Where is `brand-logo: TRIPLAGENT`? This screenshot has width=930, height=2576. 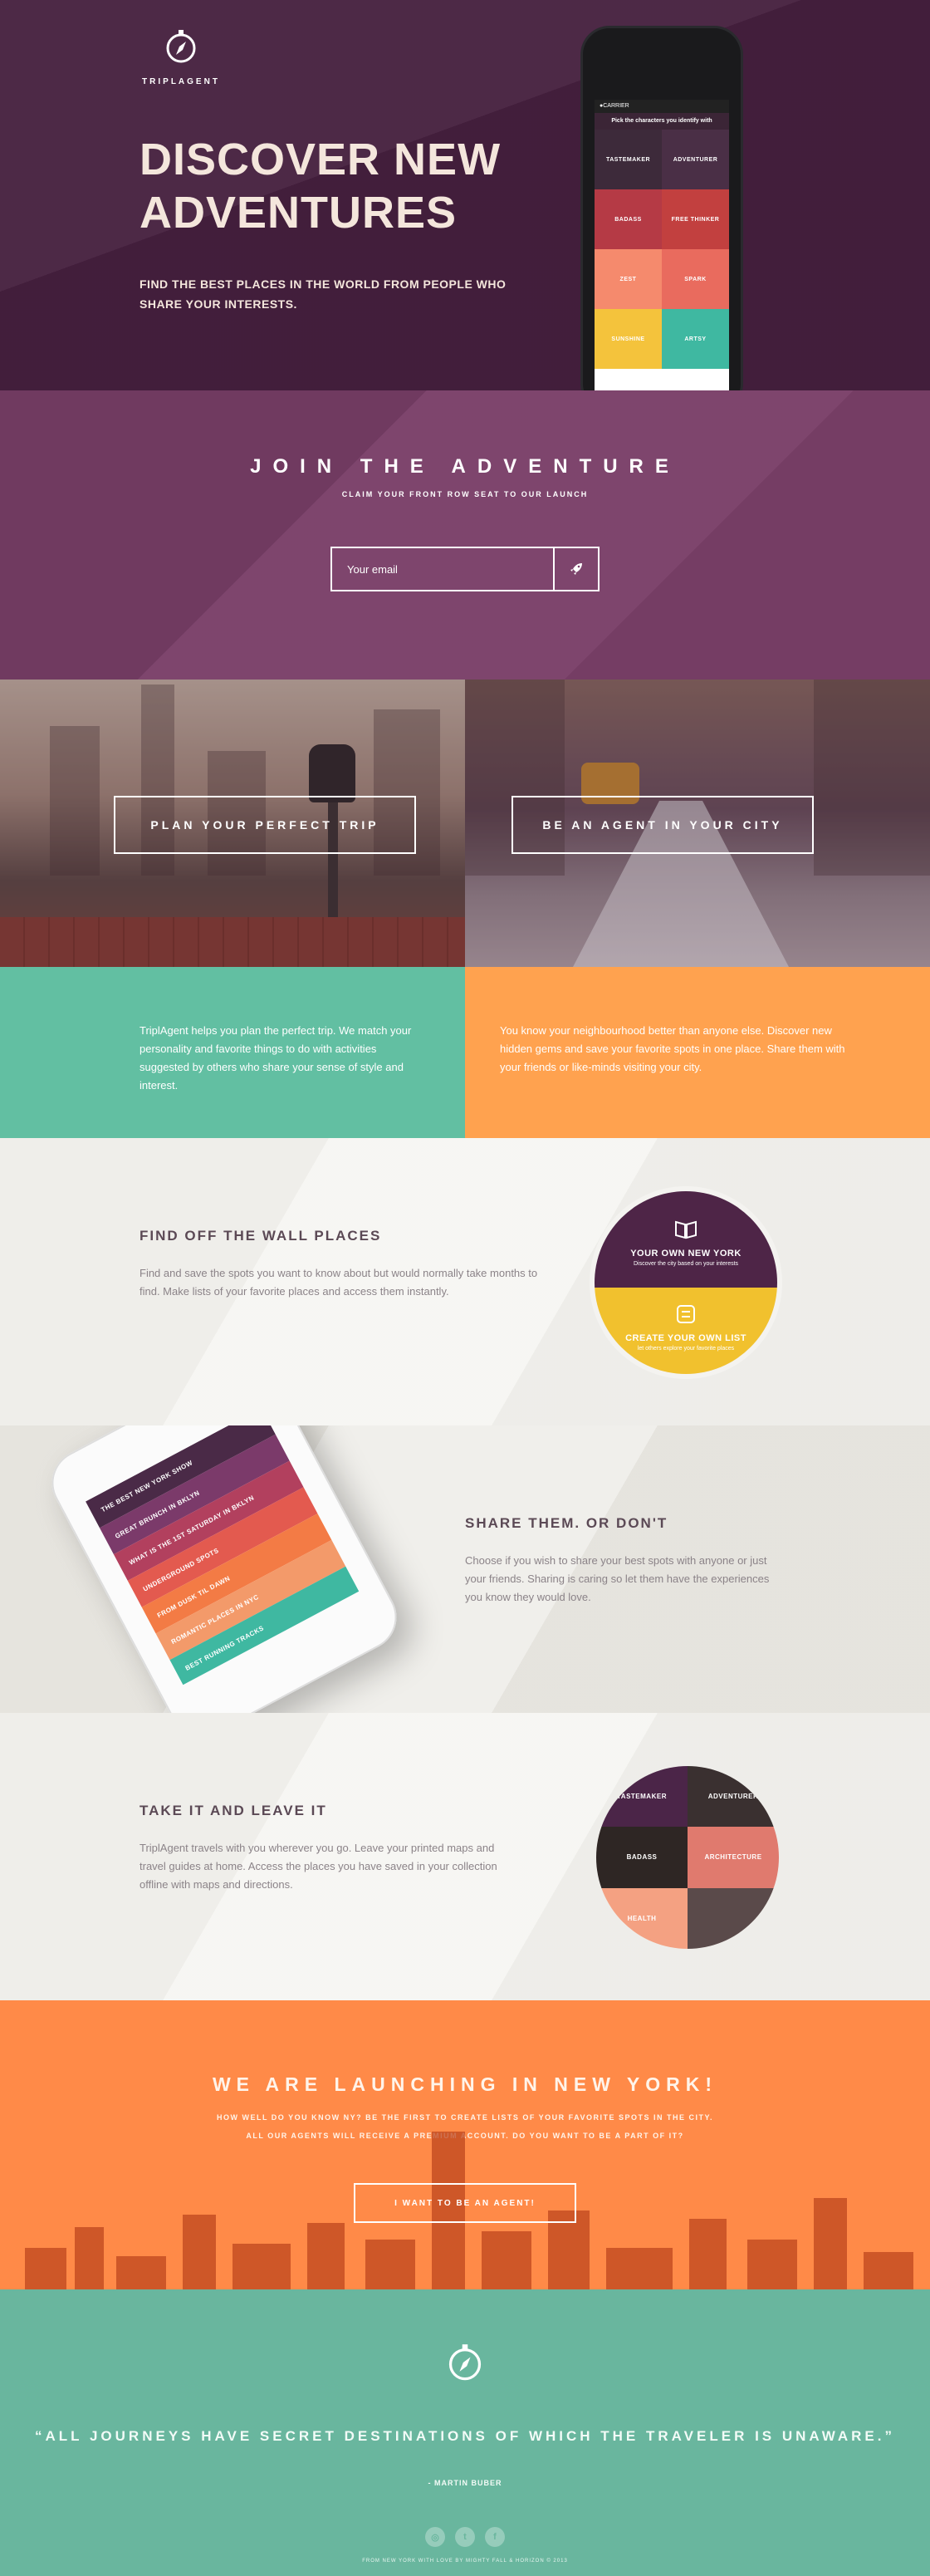 brand-logo: TRIPLAGENT is located at coordinates (182, 57).